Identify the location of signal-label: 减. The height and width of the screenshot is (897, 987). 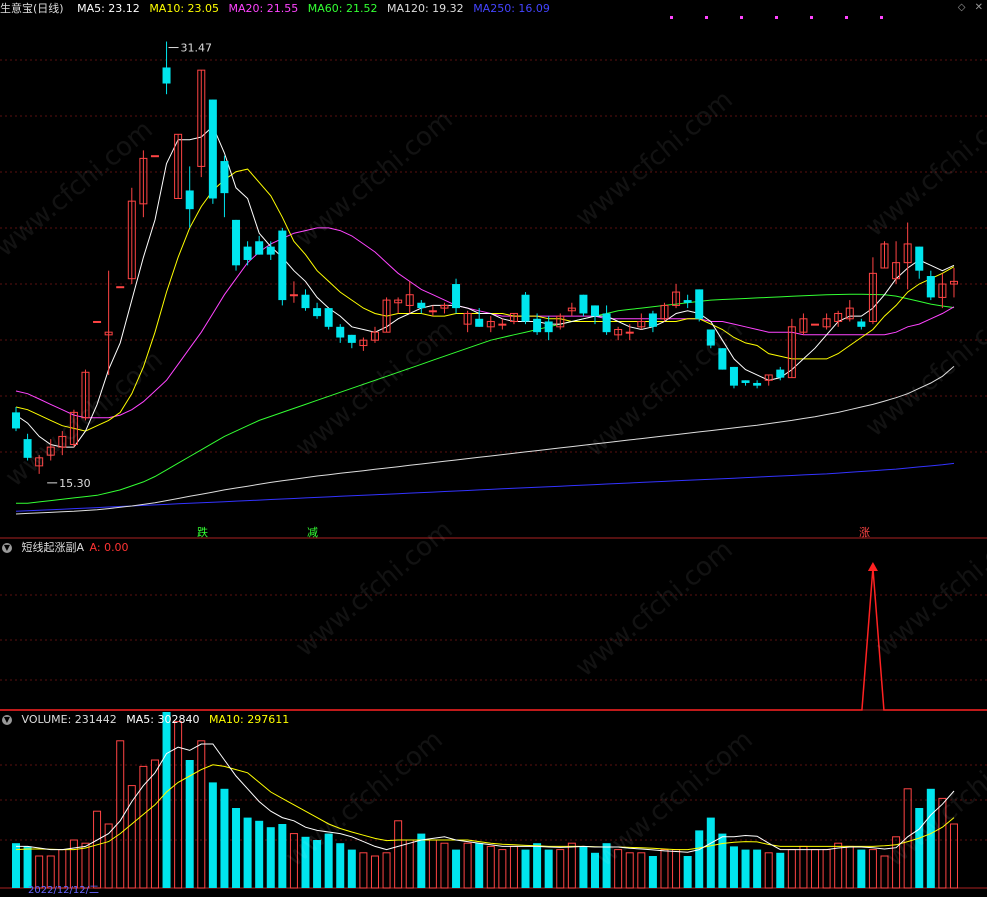
(312, 532).